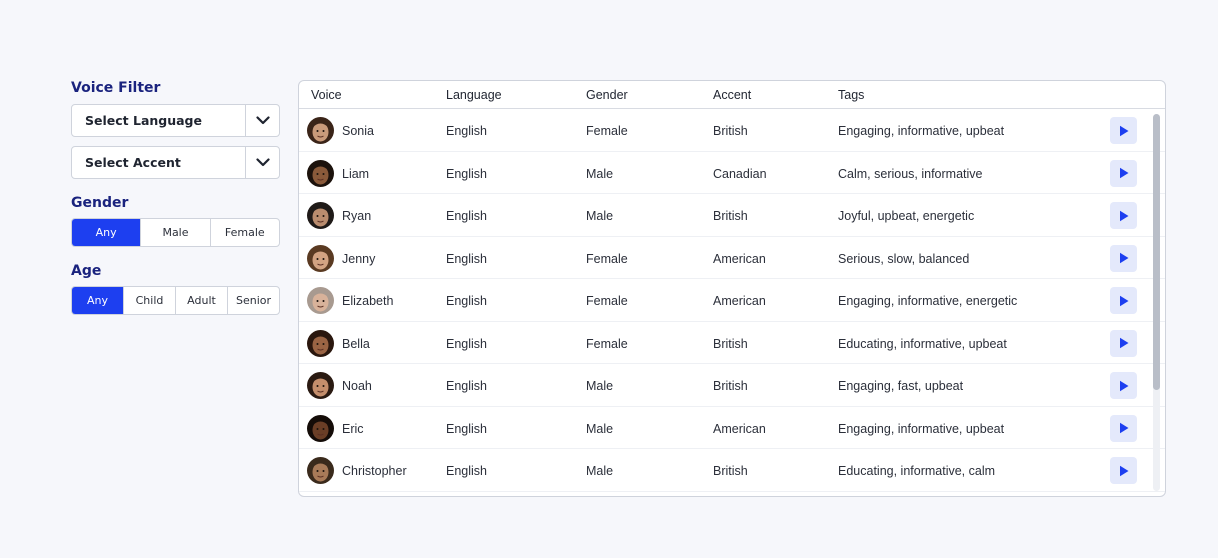 The width and height of the screenshot is (1218, 558). I want to click on table-scrollbar, so click(1156, 302).